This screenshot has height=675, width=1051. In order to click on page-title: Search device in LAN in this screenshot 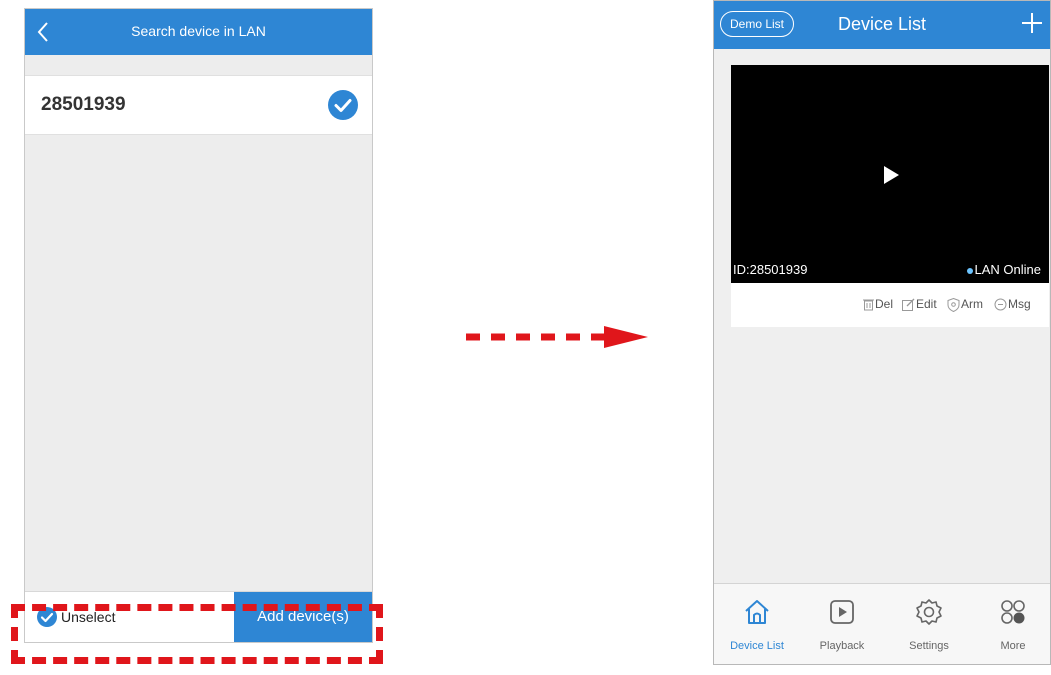, I will do `click(198, 31)`.